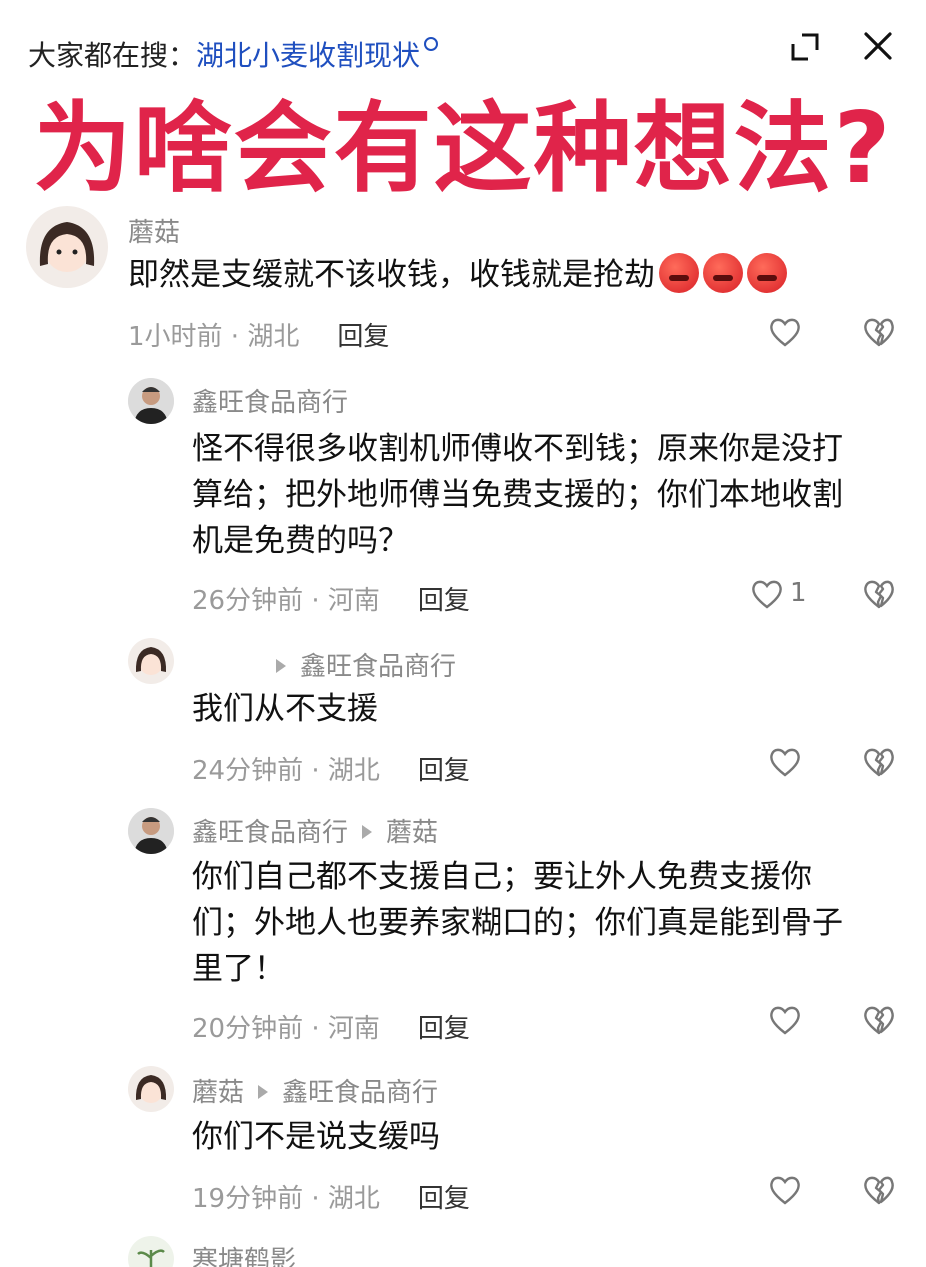  I want to click on username: 蘑菇, so click(154, 230).